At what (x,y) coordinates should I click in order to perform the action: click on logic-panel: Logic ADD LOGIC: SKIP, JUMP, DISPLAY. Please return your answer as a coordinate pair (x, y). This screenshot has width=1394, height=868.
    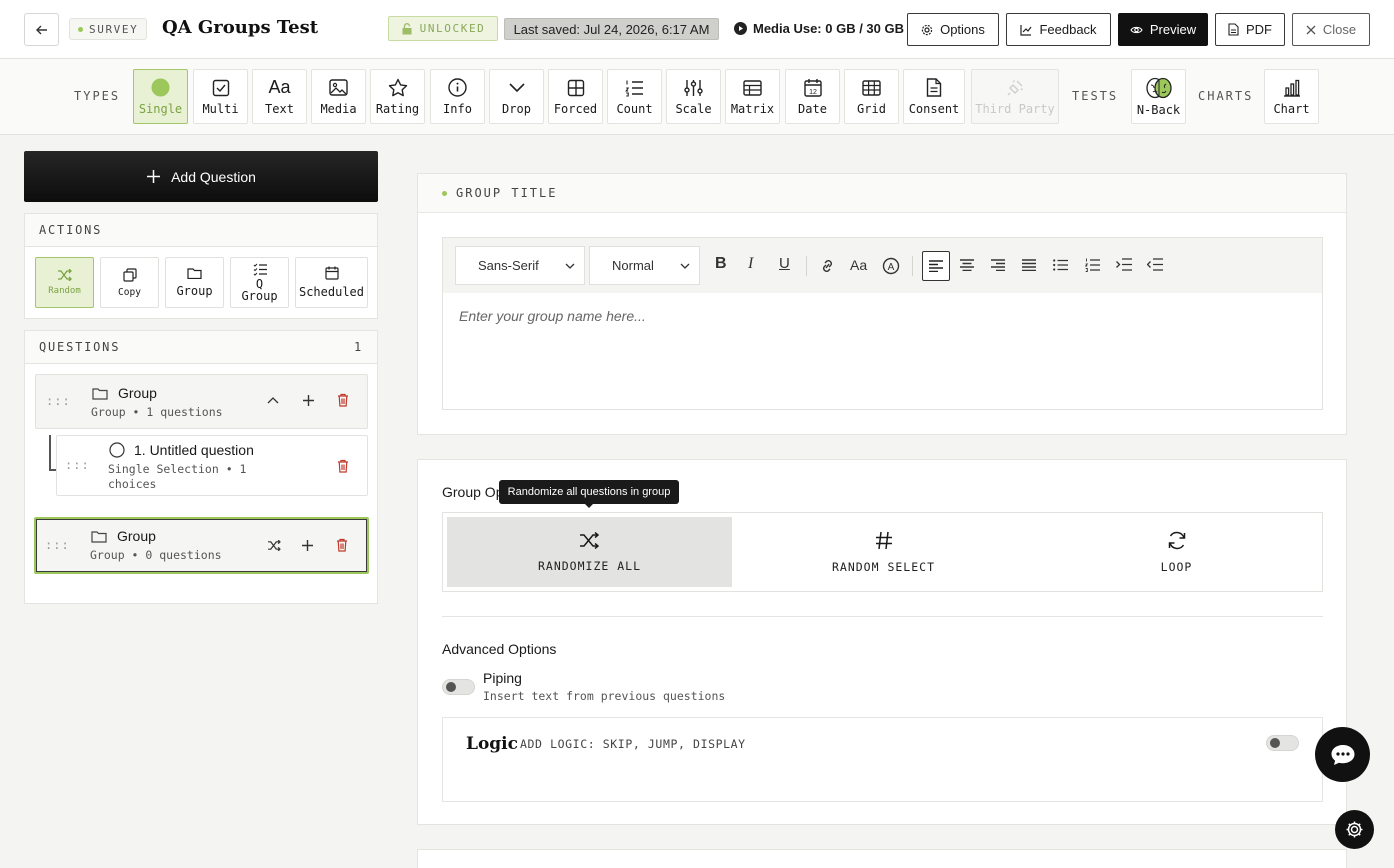
    Looking at the image, I should click on (882, 759).